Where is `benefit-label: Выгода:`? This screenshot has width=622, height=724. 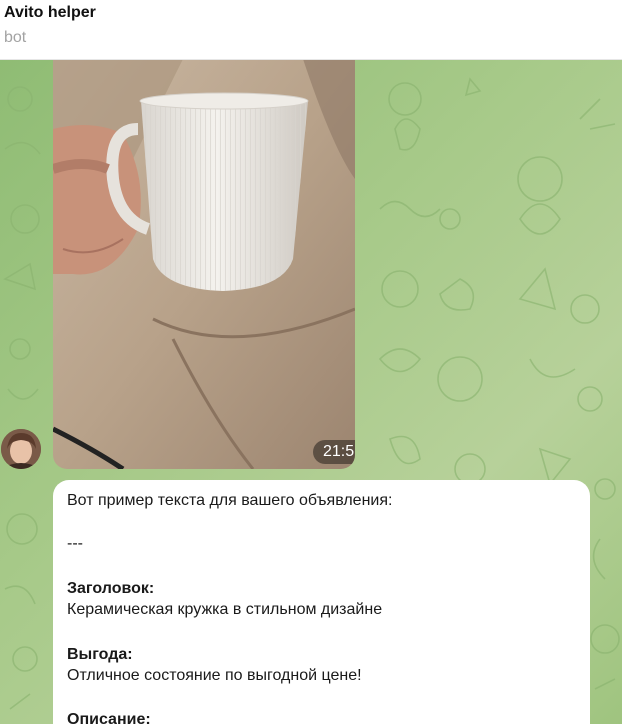 benefit-label: Выгода: is located at coordinates (100, 654).